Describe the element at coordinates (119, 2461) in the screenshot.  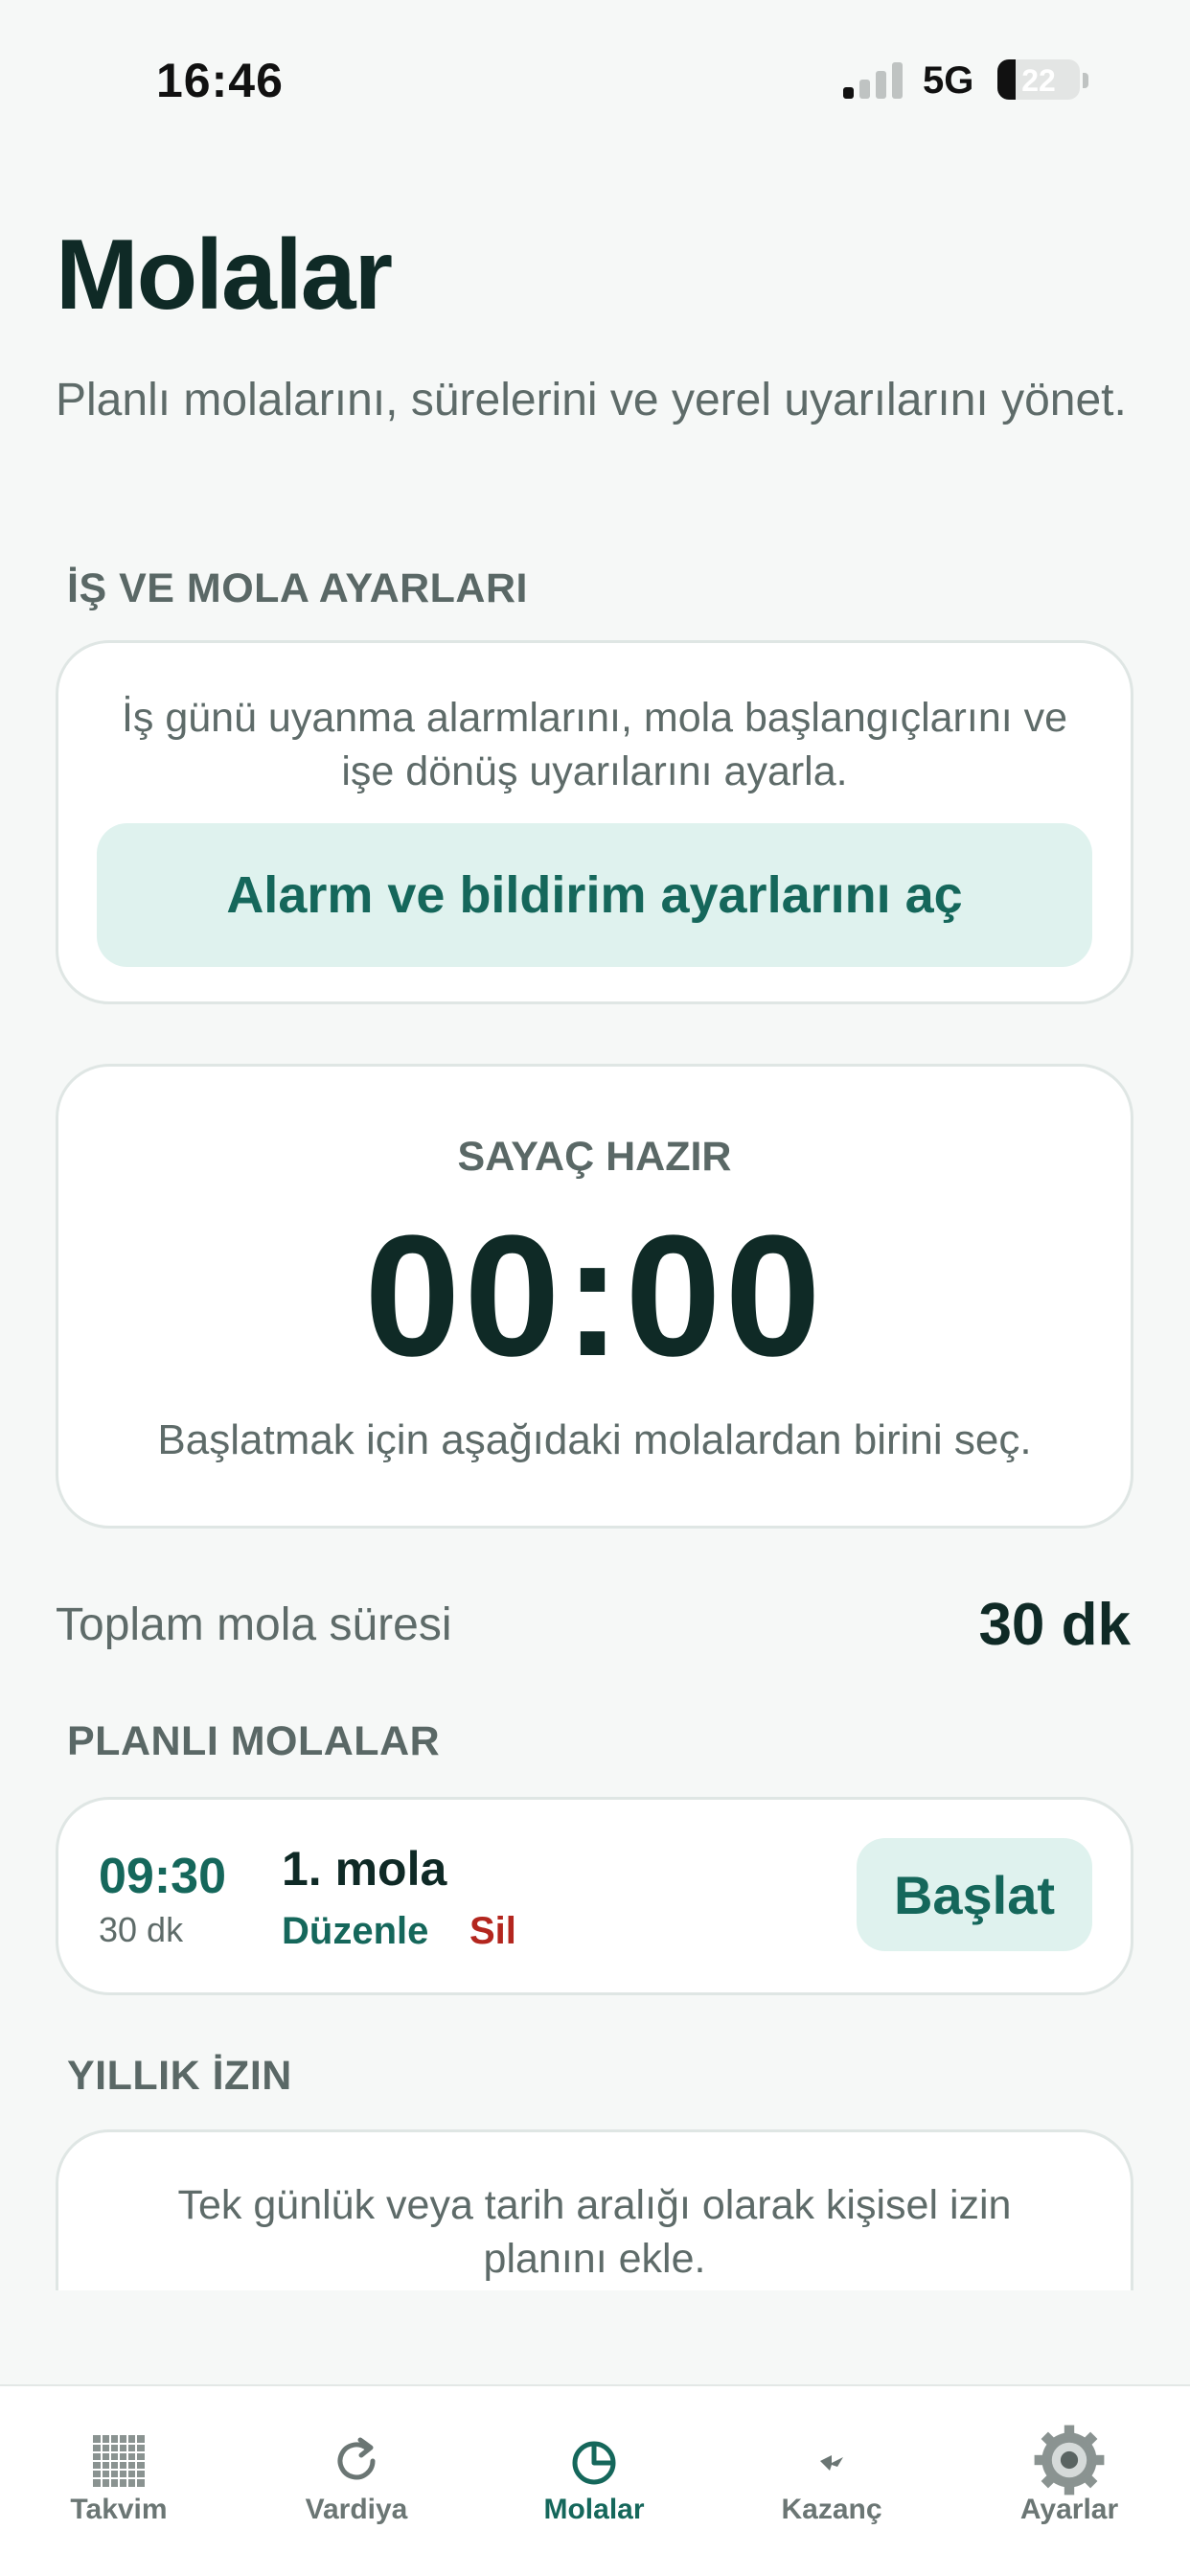
I see `calendar-grid-icon` at that location.